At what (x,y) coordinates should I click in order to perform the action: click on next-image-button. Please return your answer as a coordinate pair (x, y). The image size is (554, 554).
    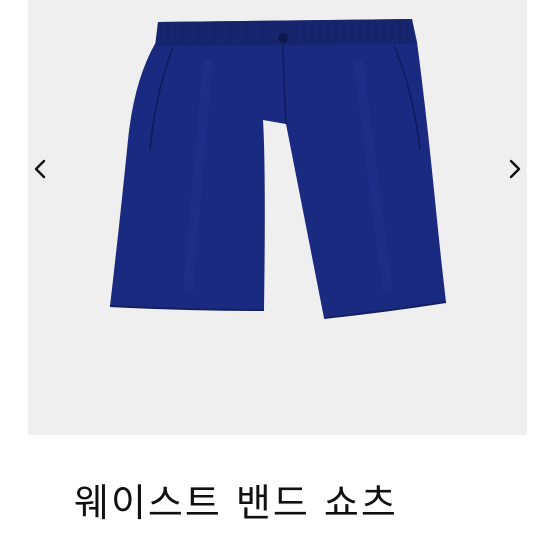
    Looking at the image, I should click on (515, 169).